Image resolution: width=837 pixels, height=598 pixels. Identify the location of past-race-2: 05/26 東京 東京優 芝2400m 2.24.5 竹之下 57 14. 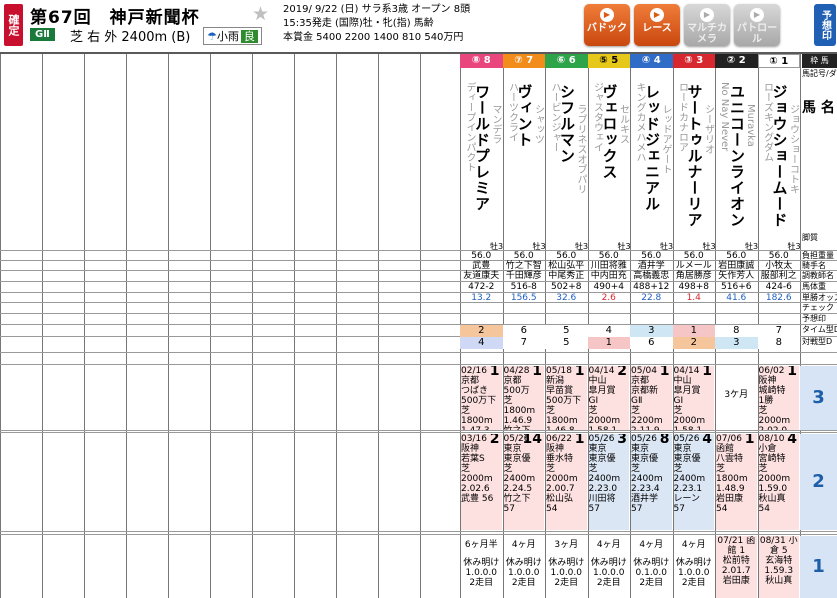
(523, 482).